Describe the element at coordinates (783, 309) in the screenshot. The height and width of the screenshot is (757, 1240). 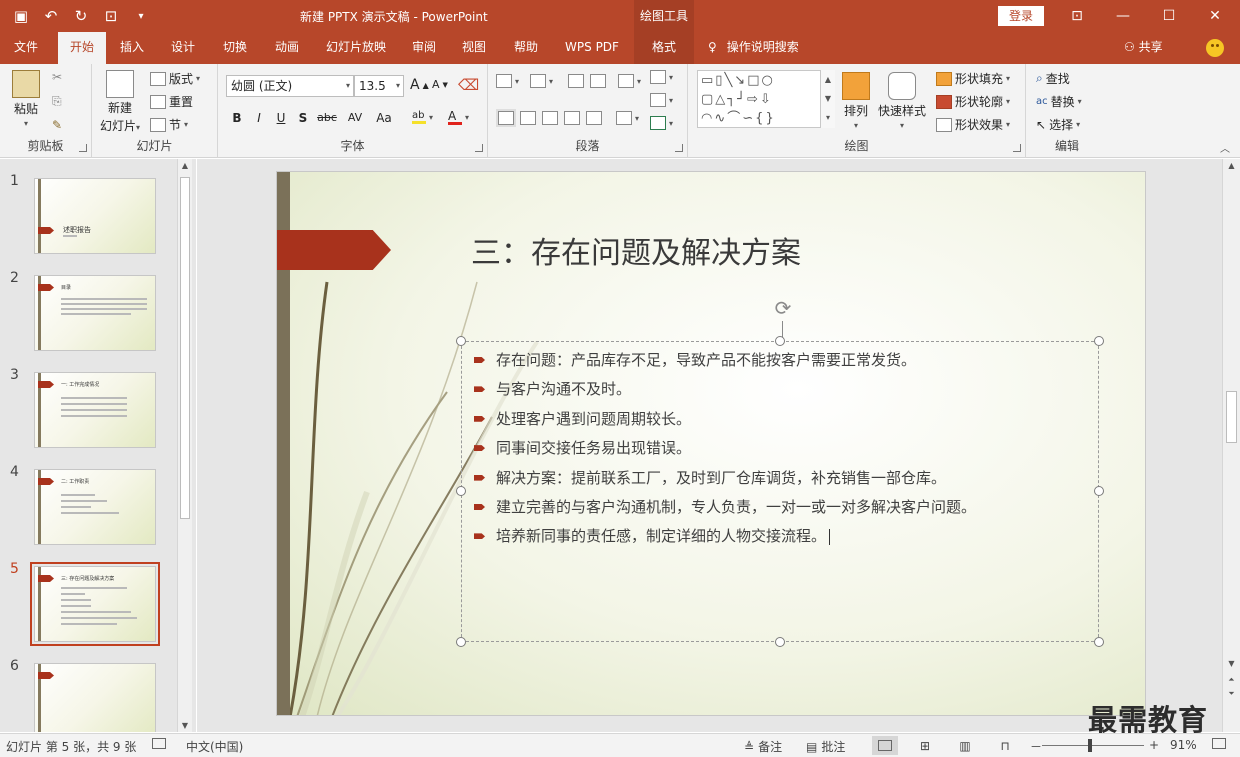
I see `rotate-handle-icon: ⟳` at that location.